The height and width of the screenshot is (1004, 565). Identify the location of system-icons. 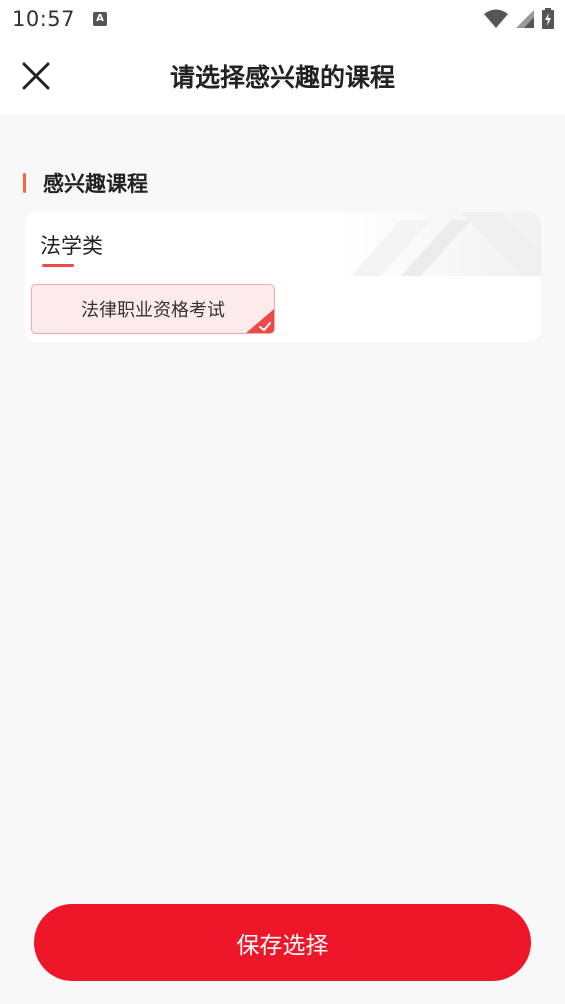
(519, 19).